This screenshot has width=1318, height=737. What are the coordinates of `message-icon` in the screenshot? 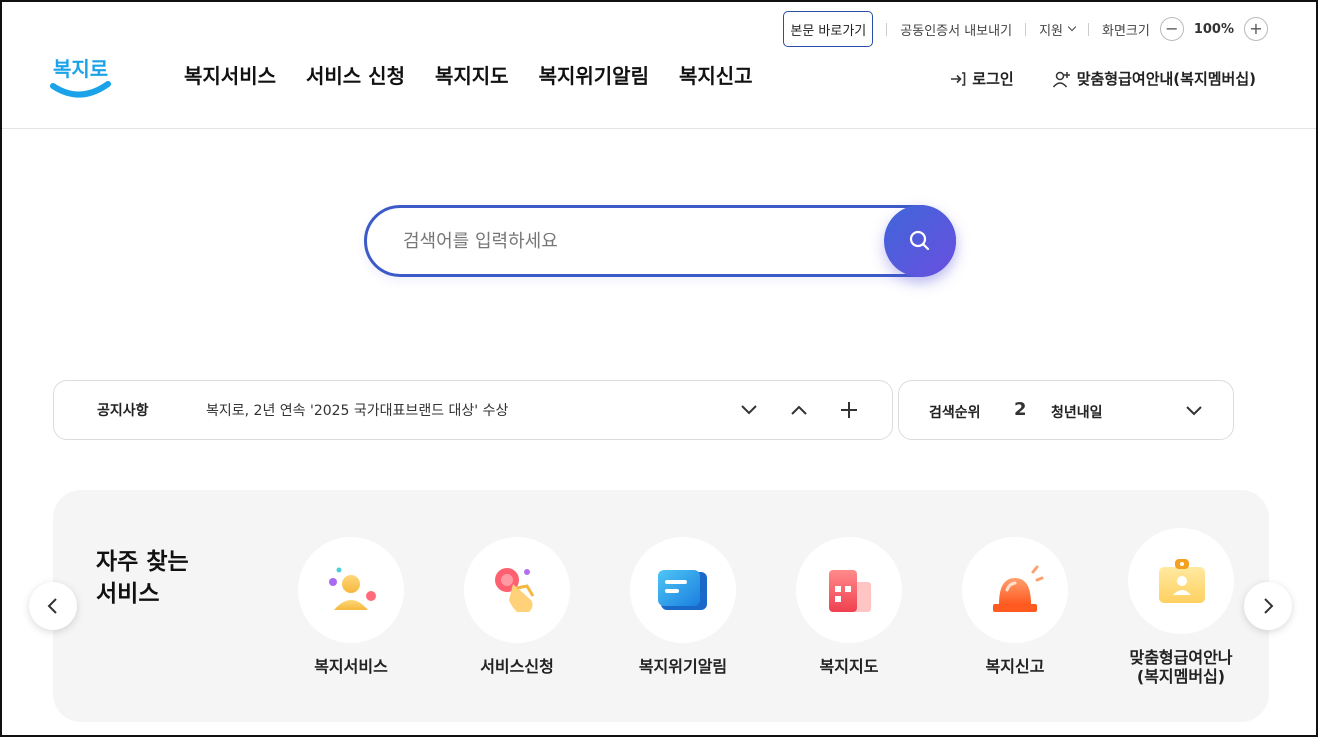 It's located at (682, 590).